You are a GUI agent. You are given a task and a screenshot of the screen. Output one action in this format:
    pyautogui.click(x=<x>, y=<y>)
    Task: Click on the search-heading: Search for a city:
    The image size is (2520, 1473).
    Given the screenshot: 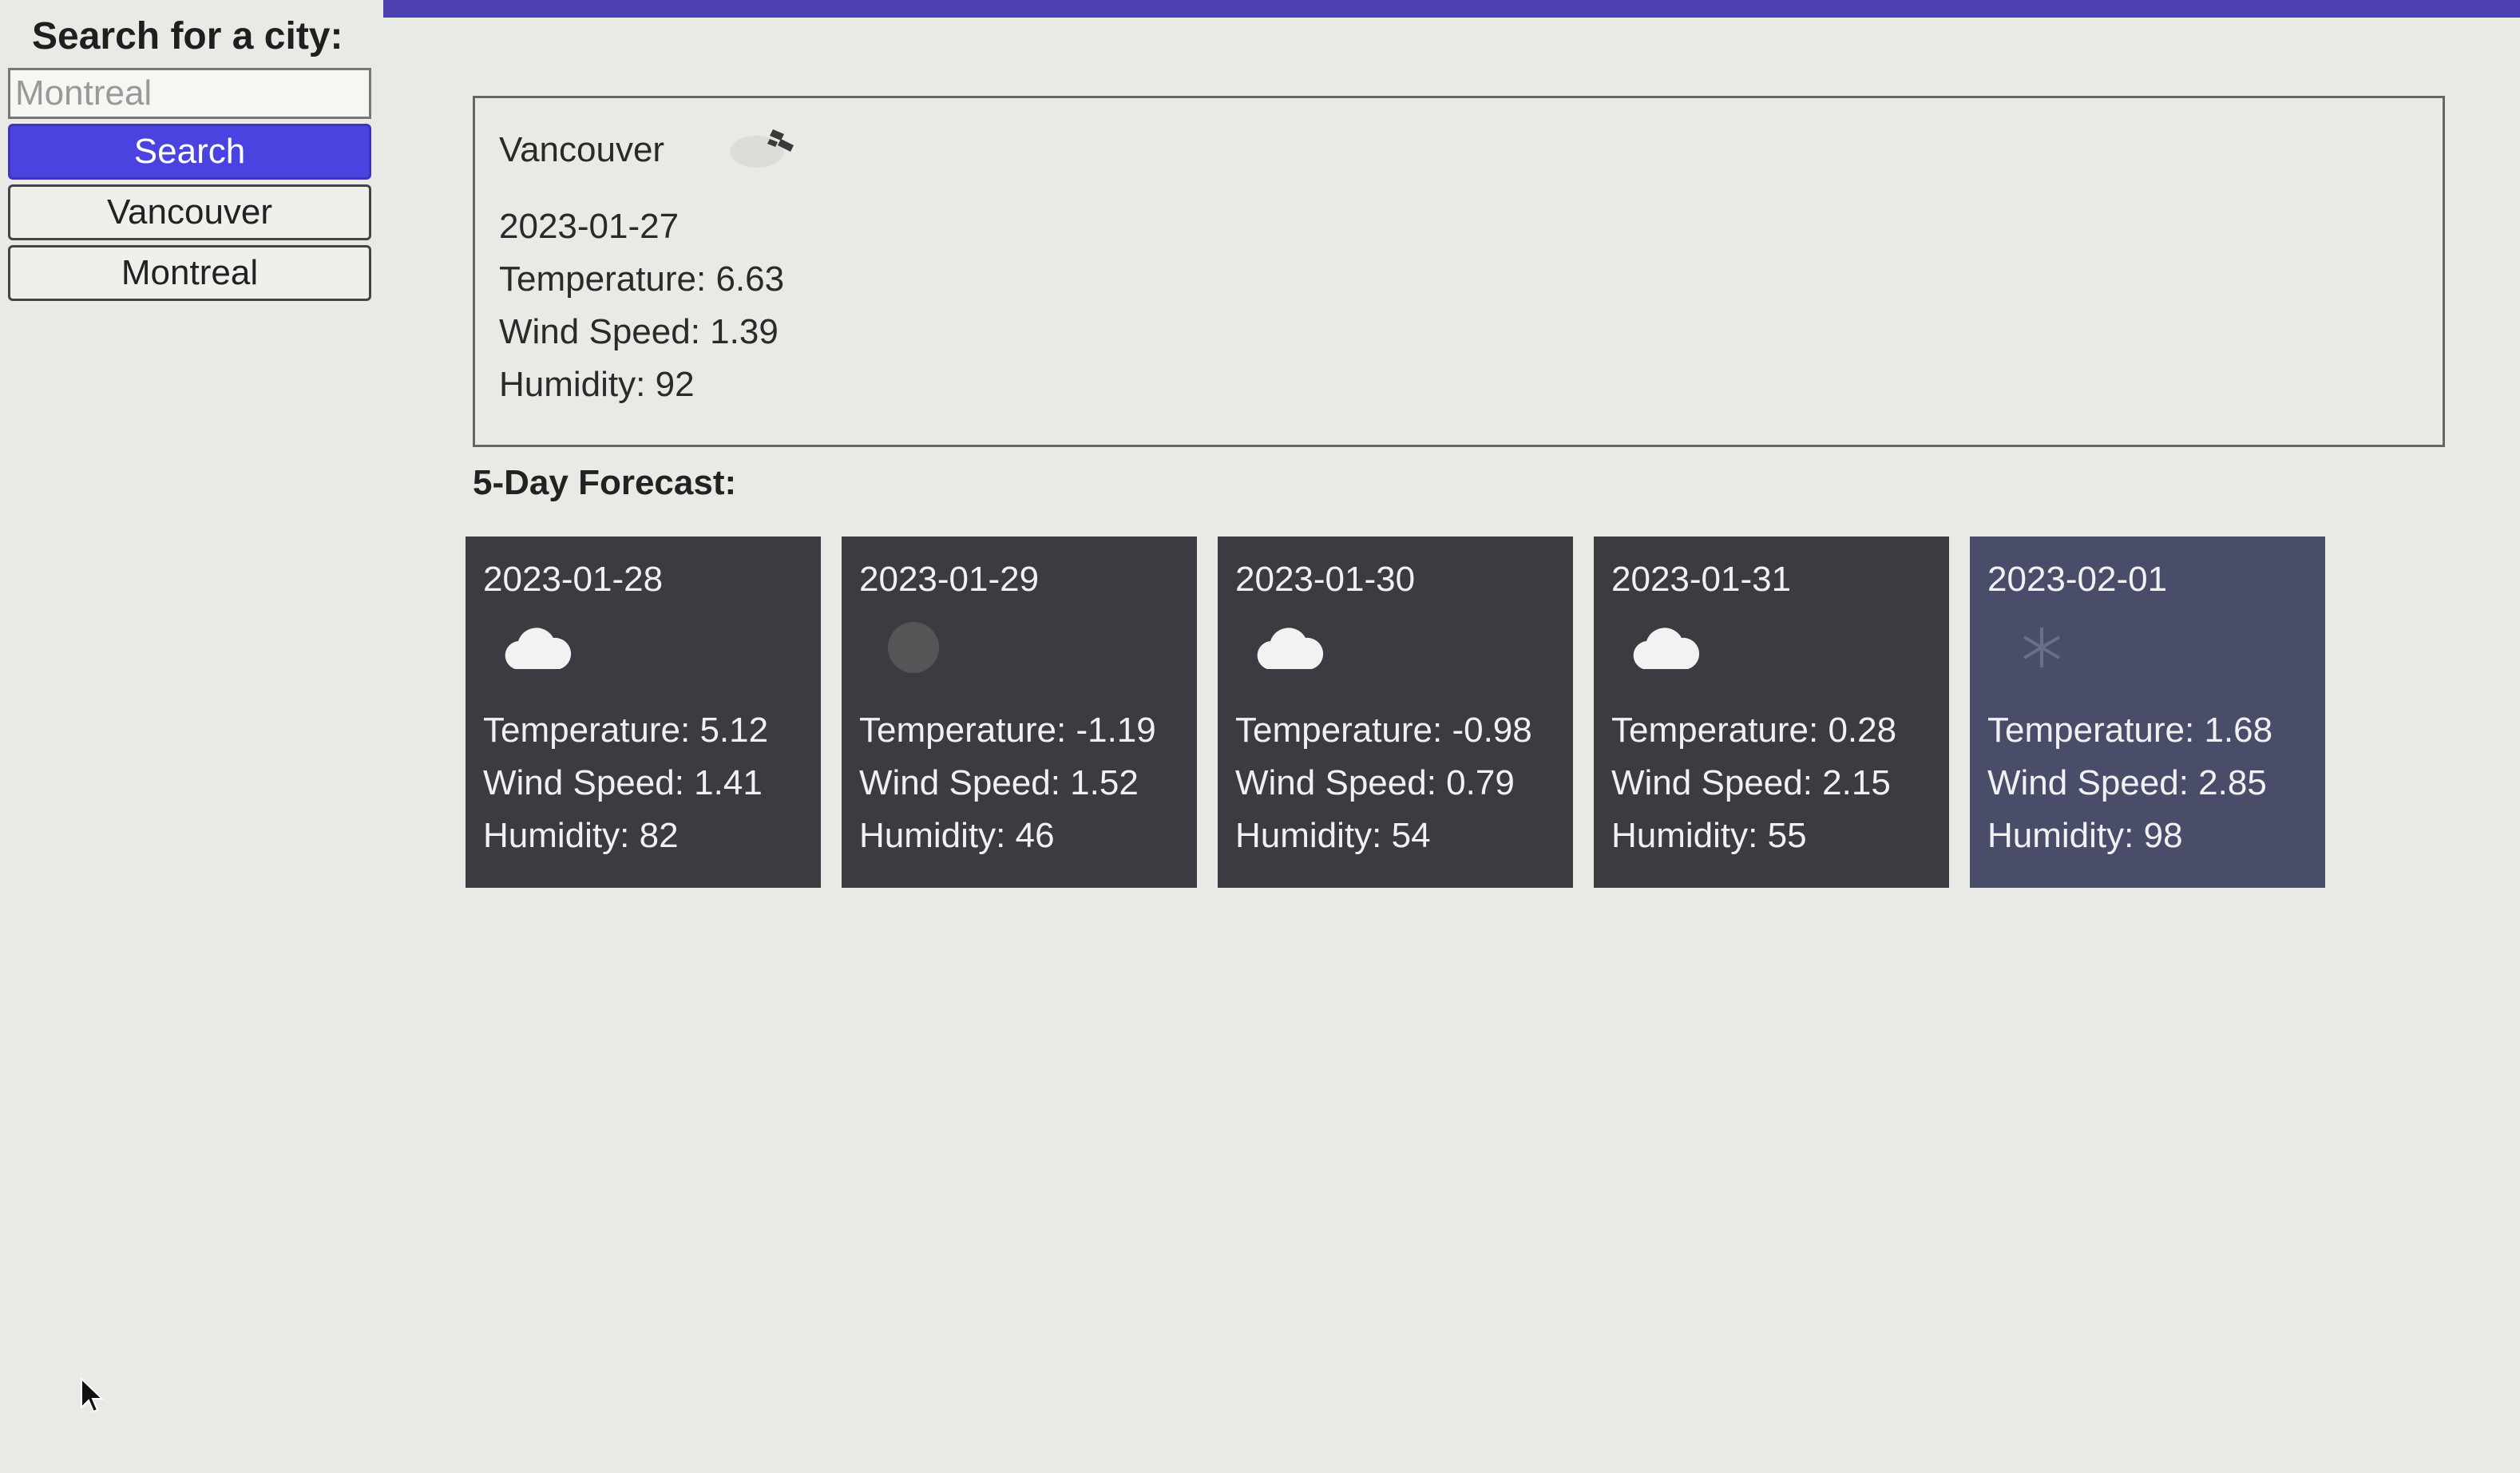 What is the action you would take?
    pyautogui.click(x=188, y=36)
    